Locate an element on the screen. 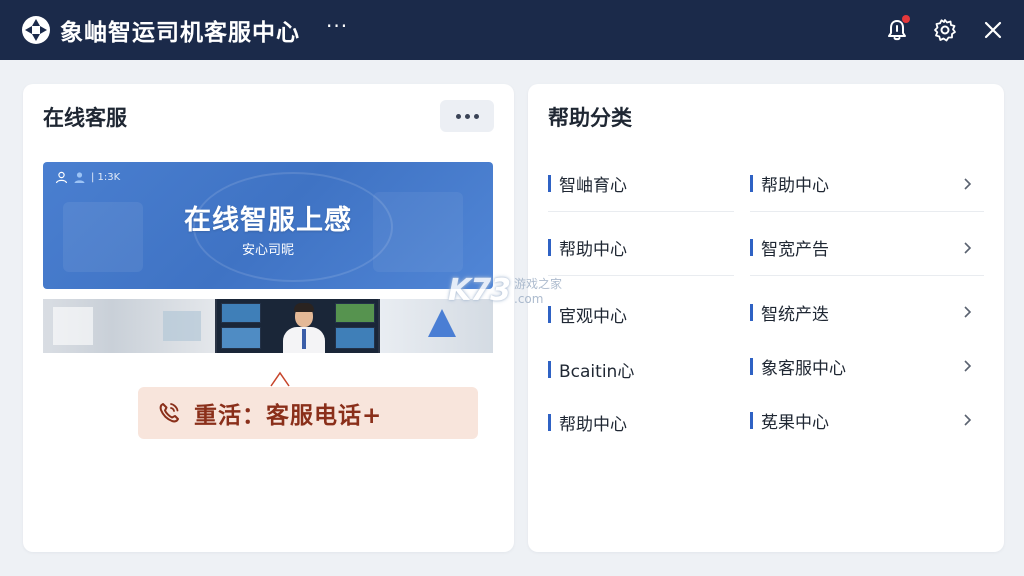 This screenshot has height=576, width=1024. notification-bell-icon is located at coordinates (897, 29).